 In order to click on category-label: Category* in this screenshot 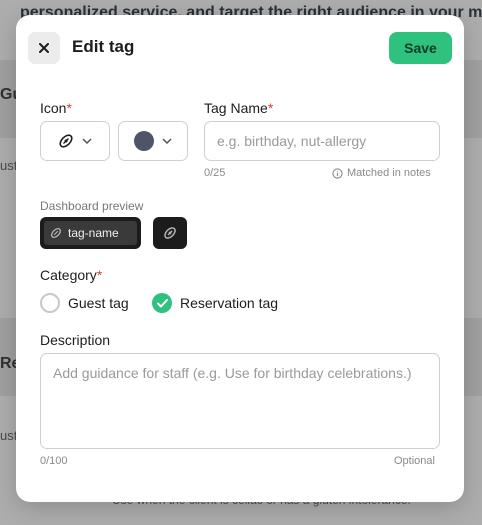, I will do `click(71, 275)`.